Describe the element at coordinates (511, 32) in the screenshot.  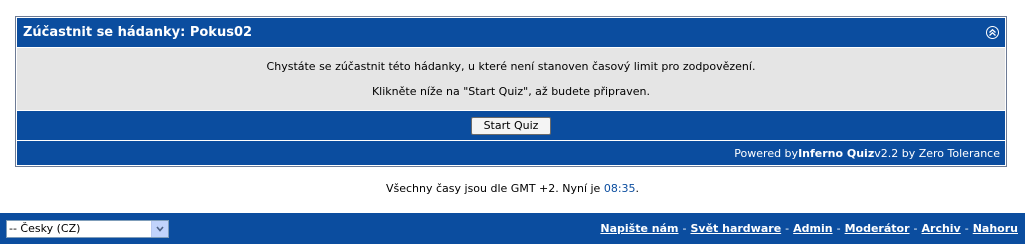
I see `quiz-header: Zúčastnit se hádanky: Pokus02` at that location.